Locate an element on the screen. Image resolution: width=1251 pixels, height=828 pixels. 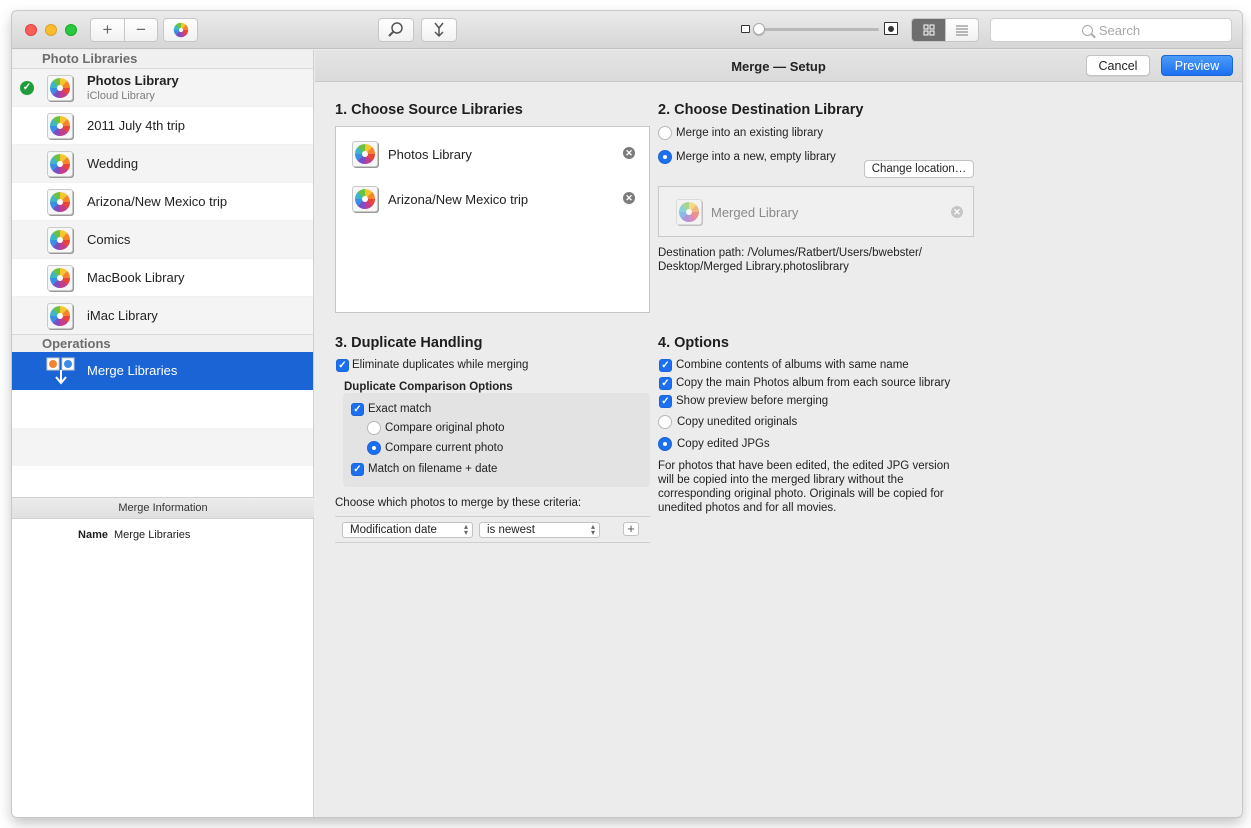
copy-unedited-radio is located at coordinates (665, 422).